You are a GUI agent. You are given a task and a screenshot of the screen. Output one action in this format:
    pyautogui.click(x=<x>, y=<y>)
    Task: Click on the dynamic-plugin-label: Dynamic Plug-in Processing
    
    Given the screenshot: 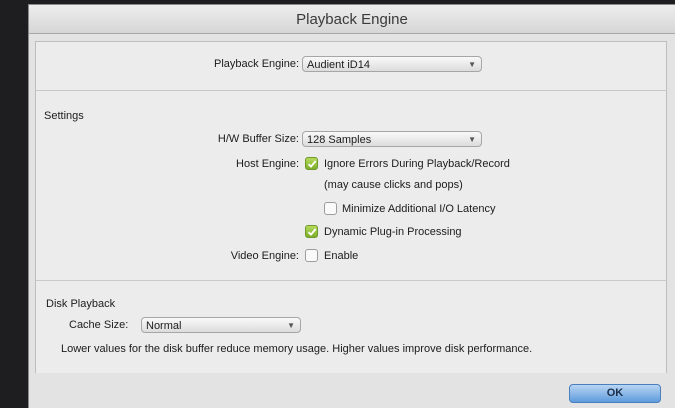 What is the action you would take?
    pyautogui.click(x=393, y=232)
    